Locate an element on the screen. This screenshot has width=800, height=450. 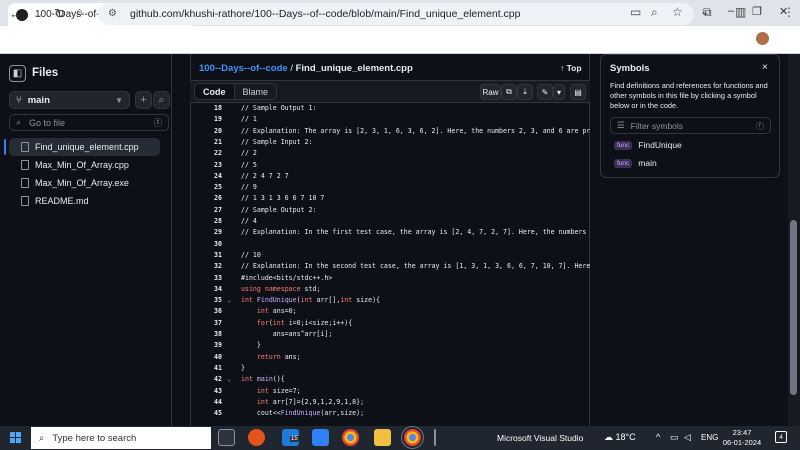
firefox-icon is located at coordinates (256, 437).